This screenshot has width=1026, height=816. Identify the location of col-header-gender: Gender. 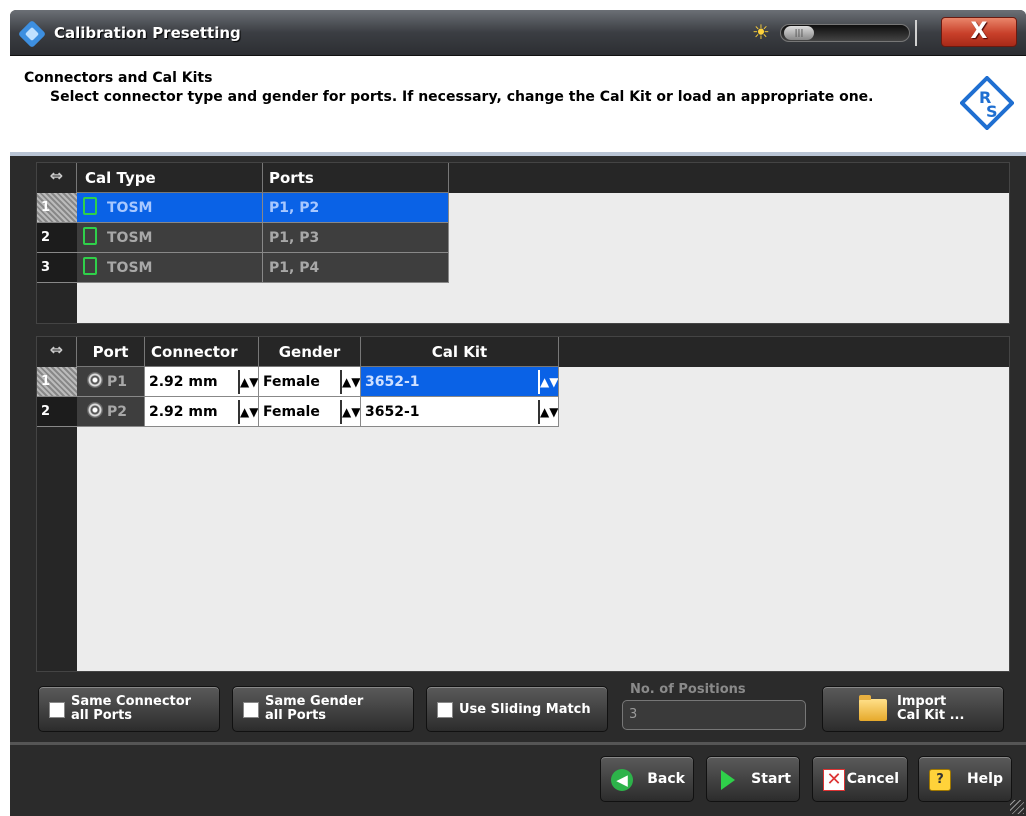
(310, 352).